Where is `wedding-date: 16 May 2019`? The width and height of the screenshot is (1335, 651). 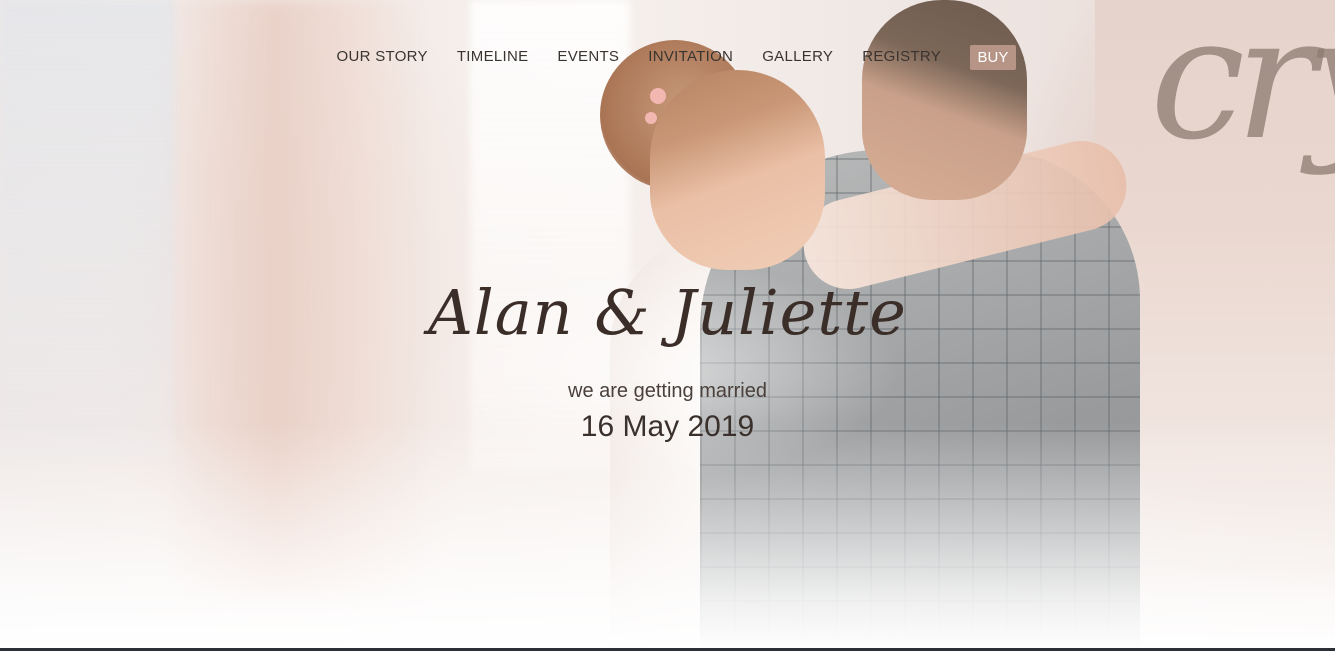
wedding-date: 16 May 2019 is located at coordinates (667, 426).